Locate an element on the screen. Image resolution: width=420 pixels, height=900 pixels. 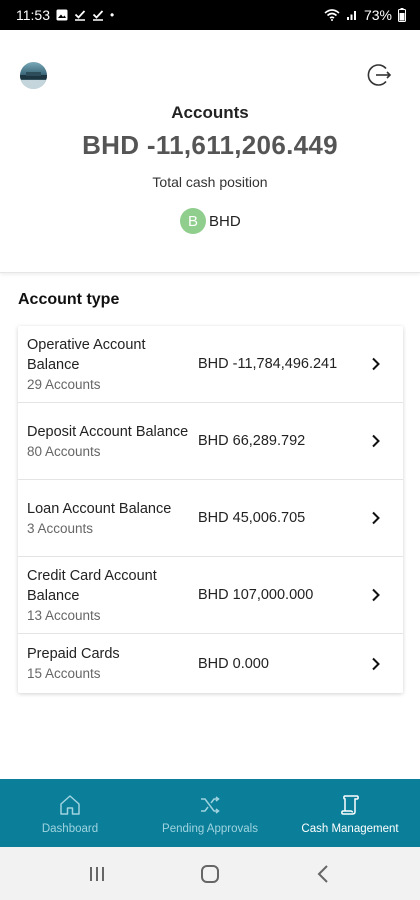
status-right: 73% is located at coordinates (365, 15).